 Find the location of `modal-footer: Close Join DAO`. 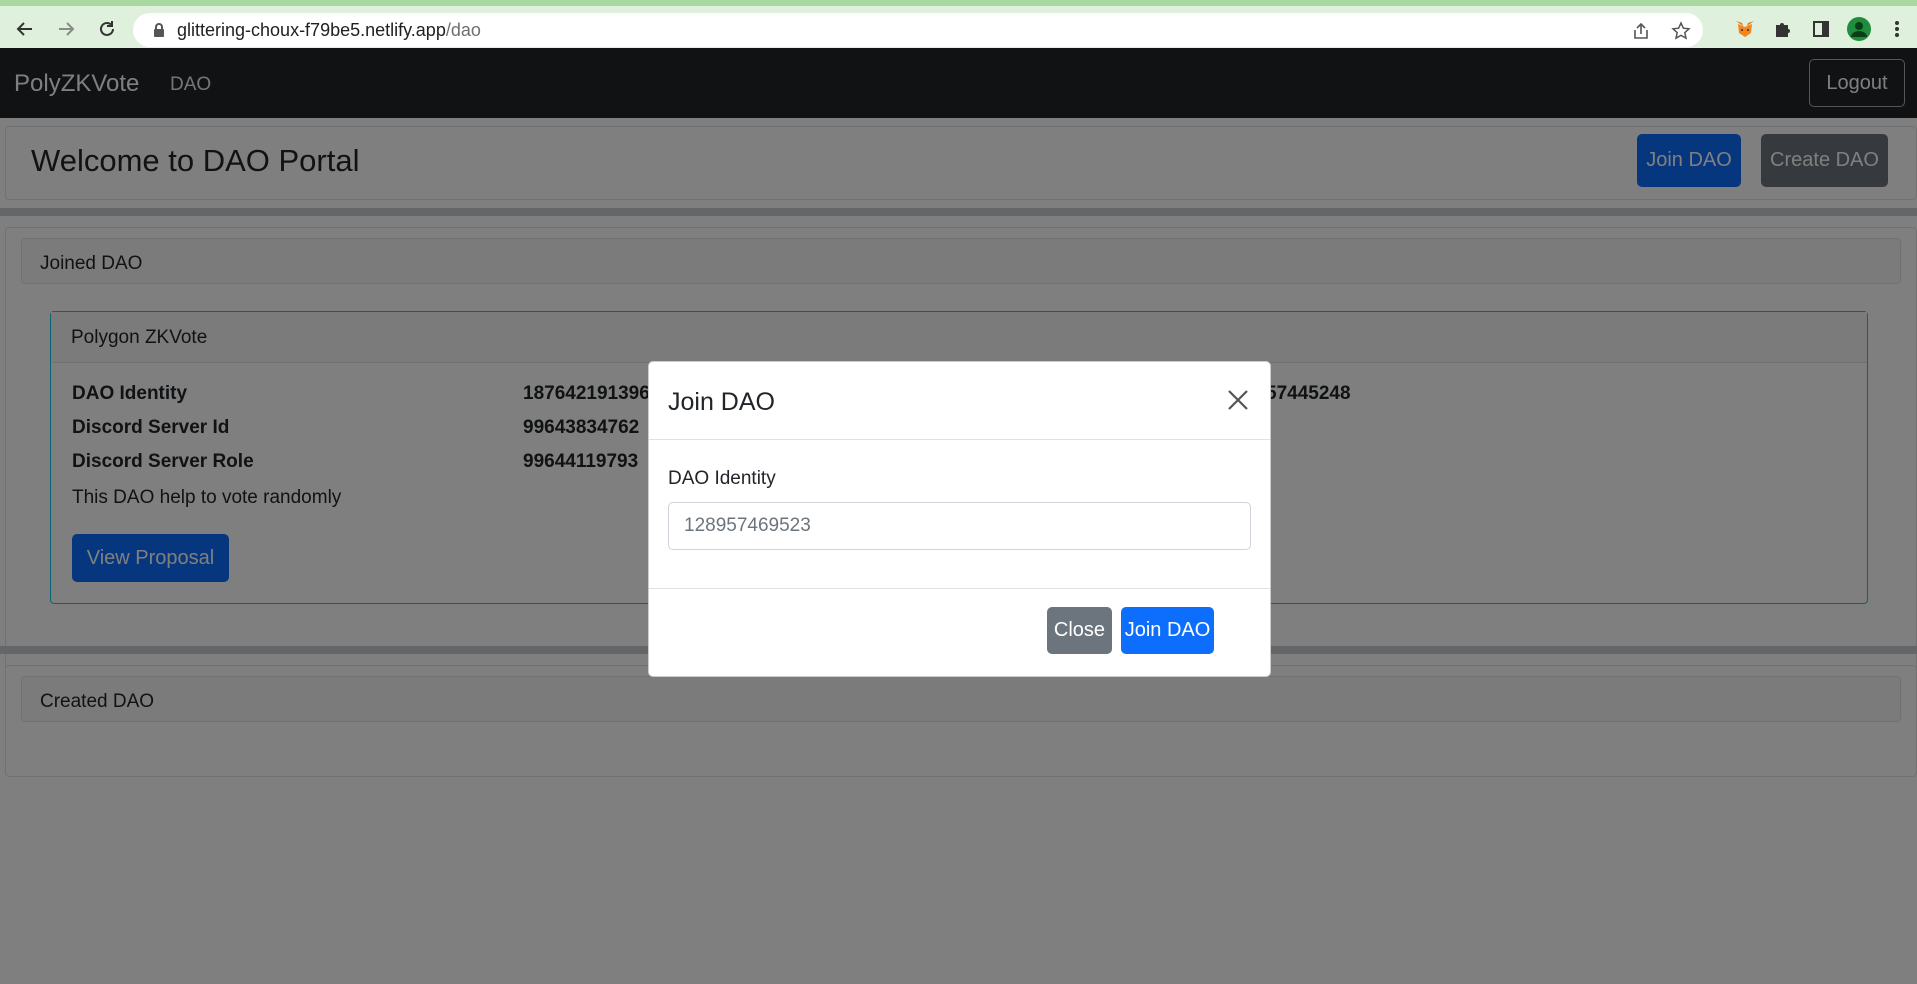

modal-footer: Close Join DAO is located at coordinates (959, 633).